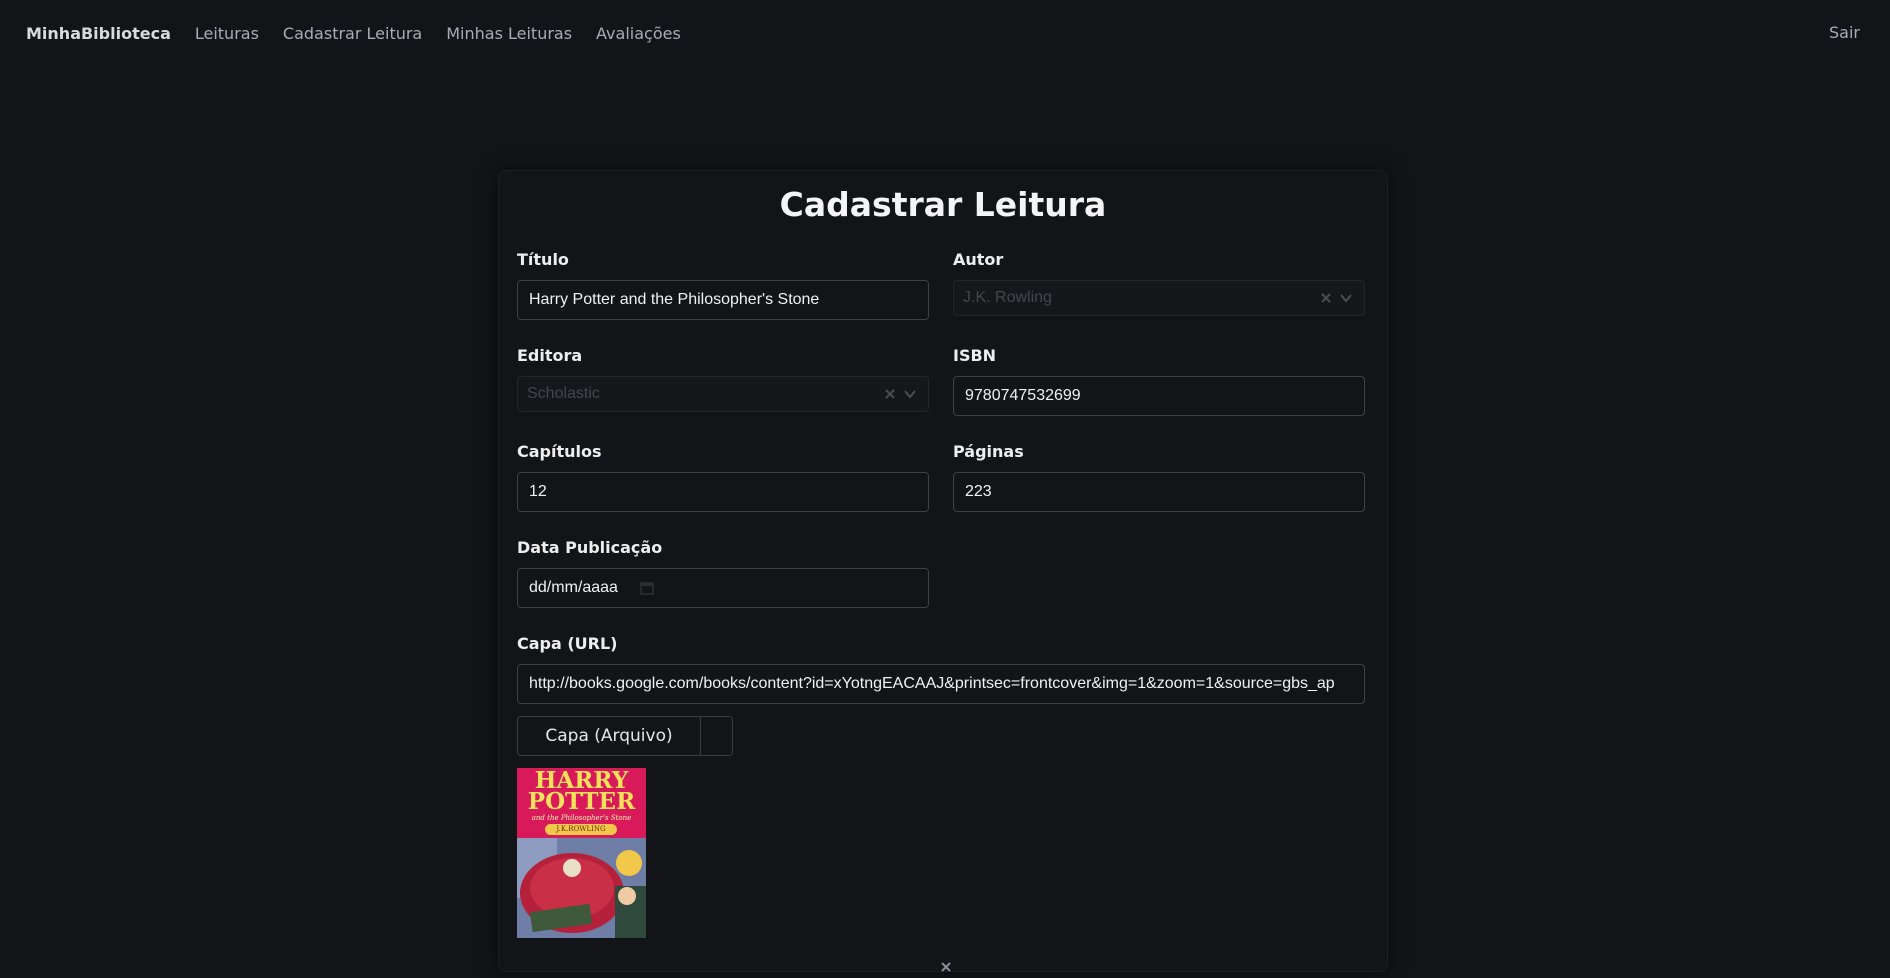 This screenshot has width=1890, height=978. Describe the element at coordinates (943, 204) in the screenshot. I see `page-title: Cadastrar Leitura` at that location.